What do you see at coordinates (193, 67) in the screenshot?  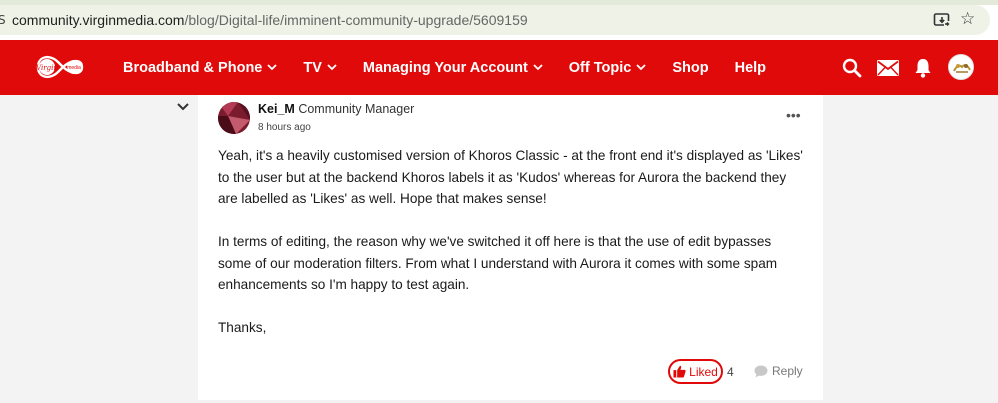 I see `menu-label: Broadband & Phone` at bounding box center [193, 67].